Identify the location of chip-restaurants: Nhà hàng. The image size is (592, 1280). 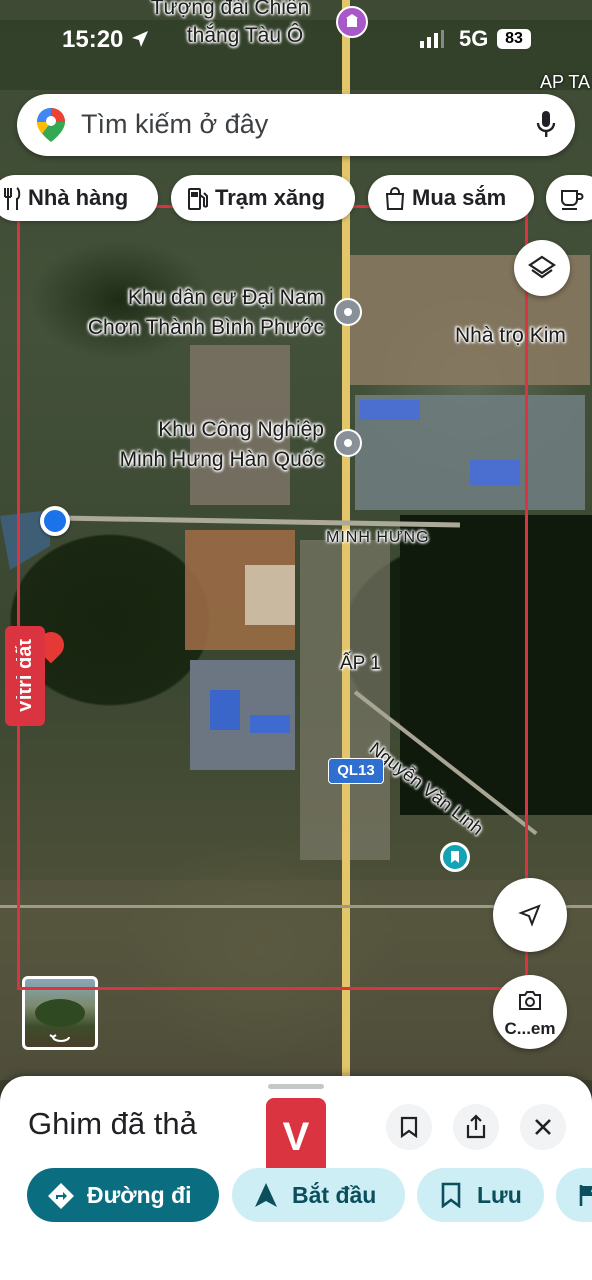
(79, 198).